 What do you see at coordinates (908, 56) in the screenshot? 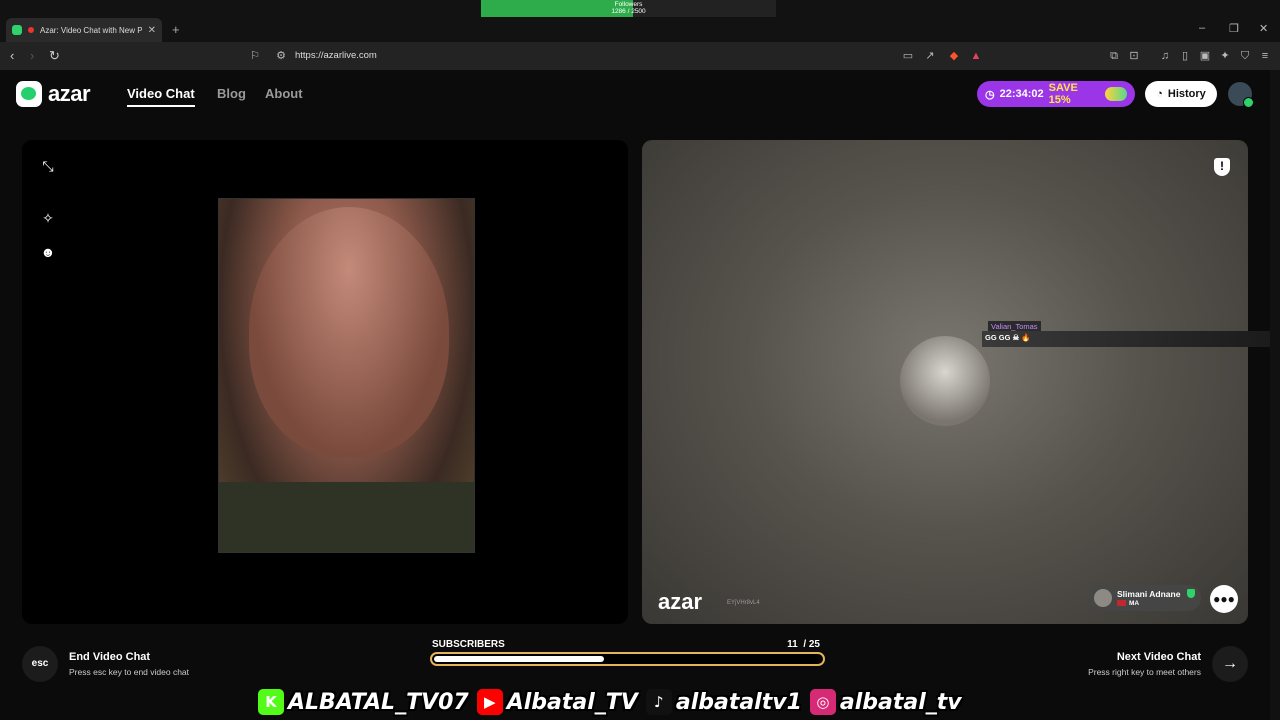
I see `cast-icon: ▭` at bounding box center [908, 56].